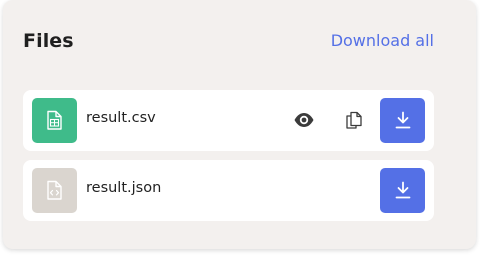  What do you see at coordinates (121, 118) in the screenshot?
I see `file-name: result.csv` at bounding box center [121, 118].